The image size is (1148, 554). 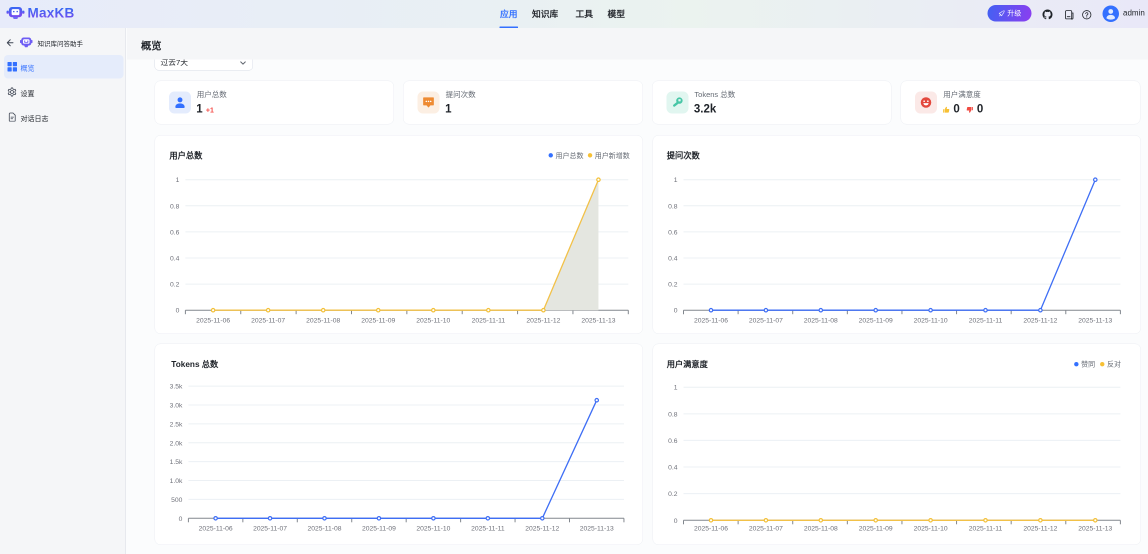 What do you see at coordinates (175, 443) in the screenshot?
I see `svg-text: 2.0k` at bounding box center [175, 443].